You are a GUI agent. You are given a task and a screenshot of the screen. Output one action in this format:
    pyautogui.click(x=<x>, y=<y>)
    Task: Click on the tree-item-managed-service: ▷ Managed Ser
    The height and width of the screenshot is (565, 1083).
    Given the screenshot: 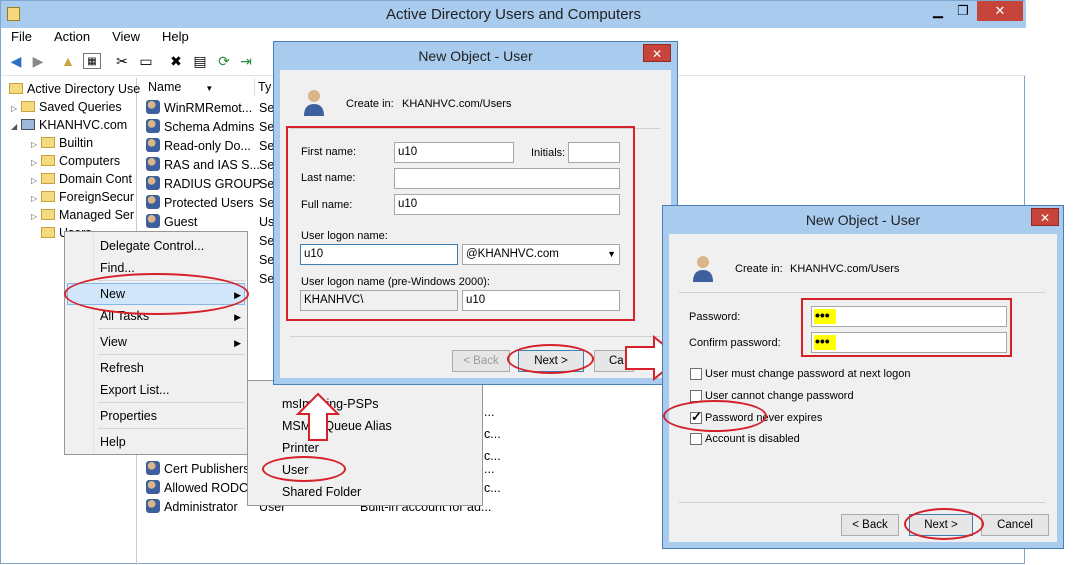 What is the action you would take?
    pyautogui.click(x=82, y=215)
    